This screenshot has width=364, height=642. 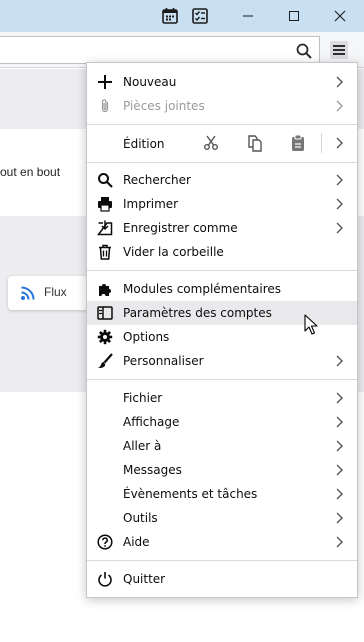 I want to click on menu-item-go: Aller à, so click(x=222, y=446).